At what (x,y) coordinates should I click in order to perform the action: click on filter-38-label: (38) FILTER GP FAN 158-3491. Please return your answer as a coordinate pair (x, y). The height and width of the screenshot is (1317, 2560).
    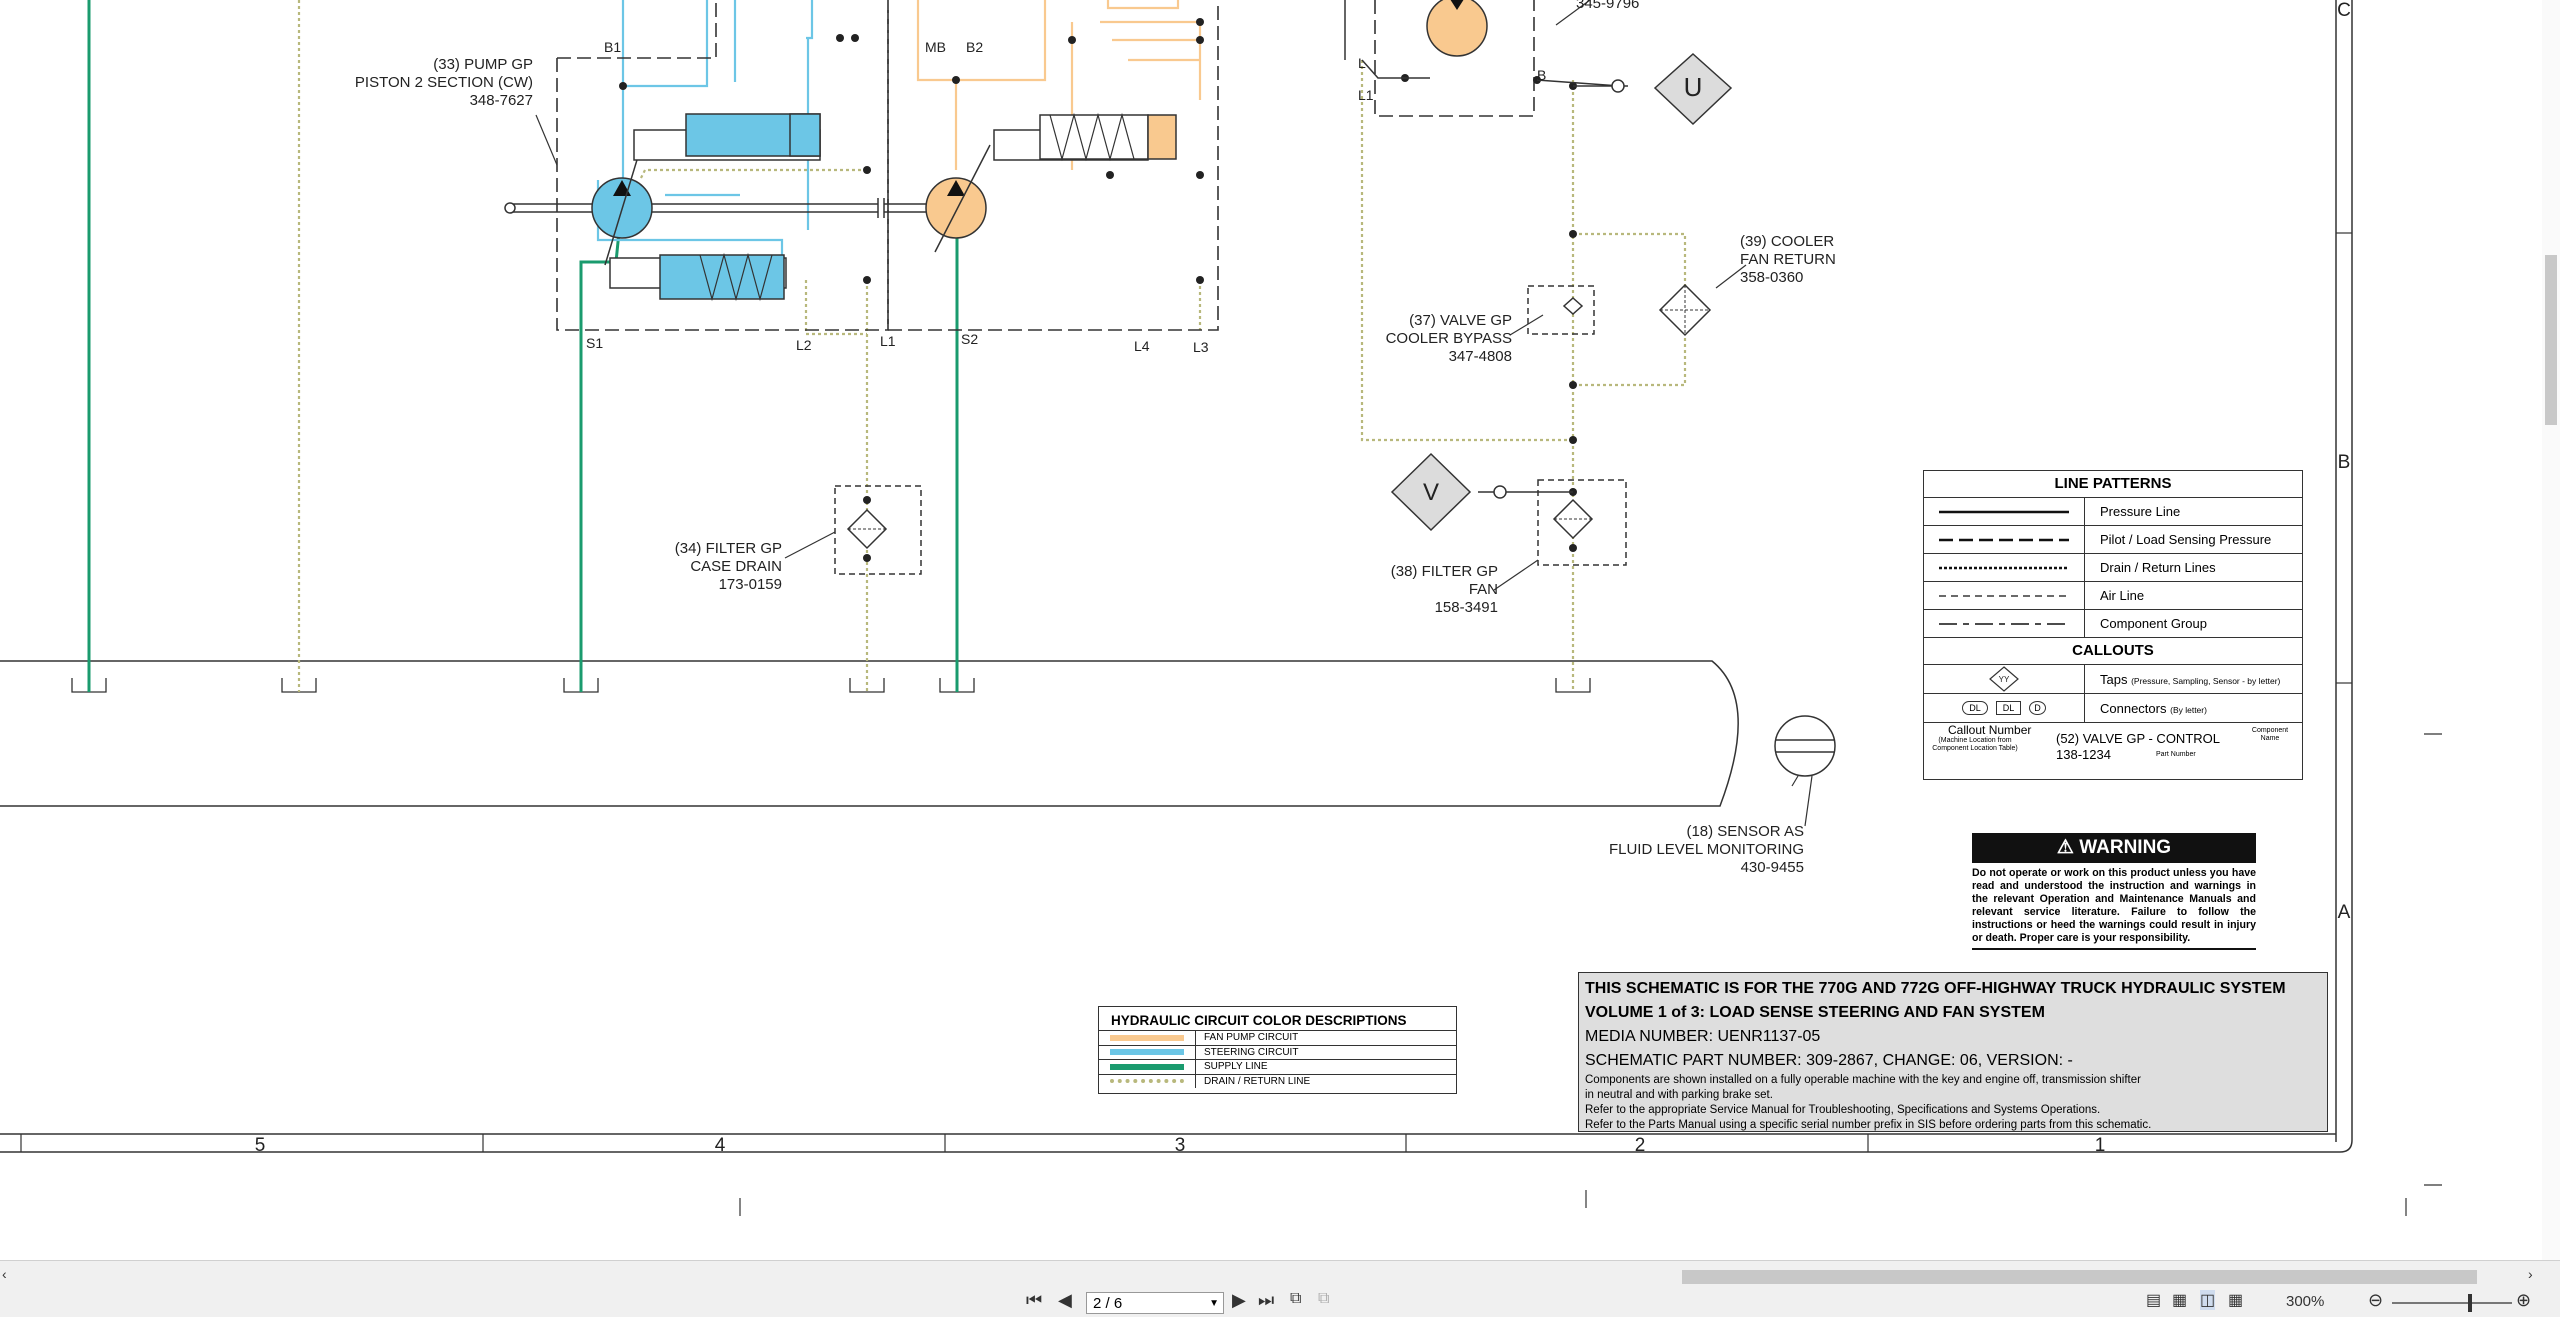
    Looking at the image, I should click on (1444, 589).